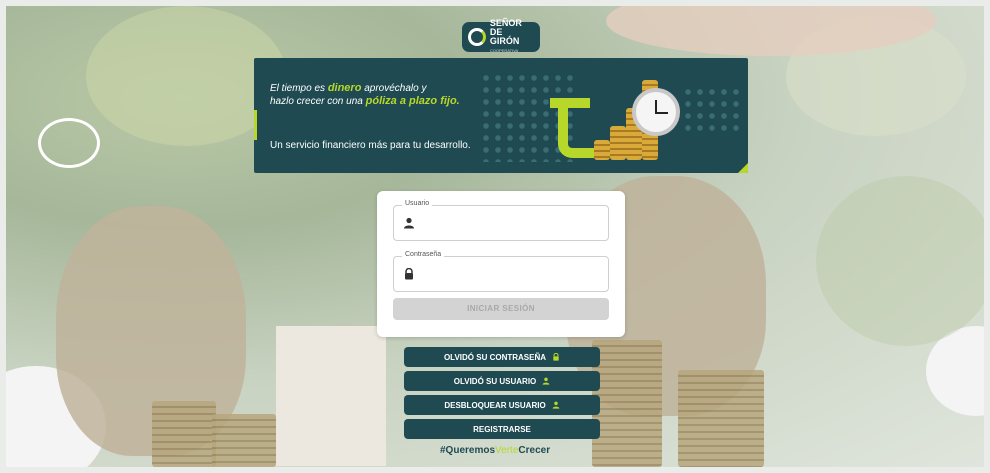  What do you see at coordinates (495, 405) in the screenshot?
I see `unlock-user-label: DESBLOQUEAR USUARIO` at bounding box center [495, 405].